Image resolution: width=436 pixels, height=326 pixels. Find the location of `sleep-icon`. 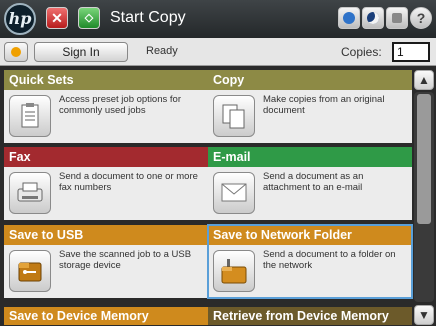

sleep-icon is located at coordinates (373, 18).